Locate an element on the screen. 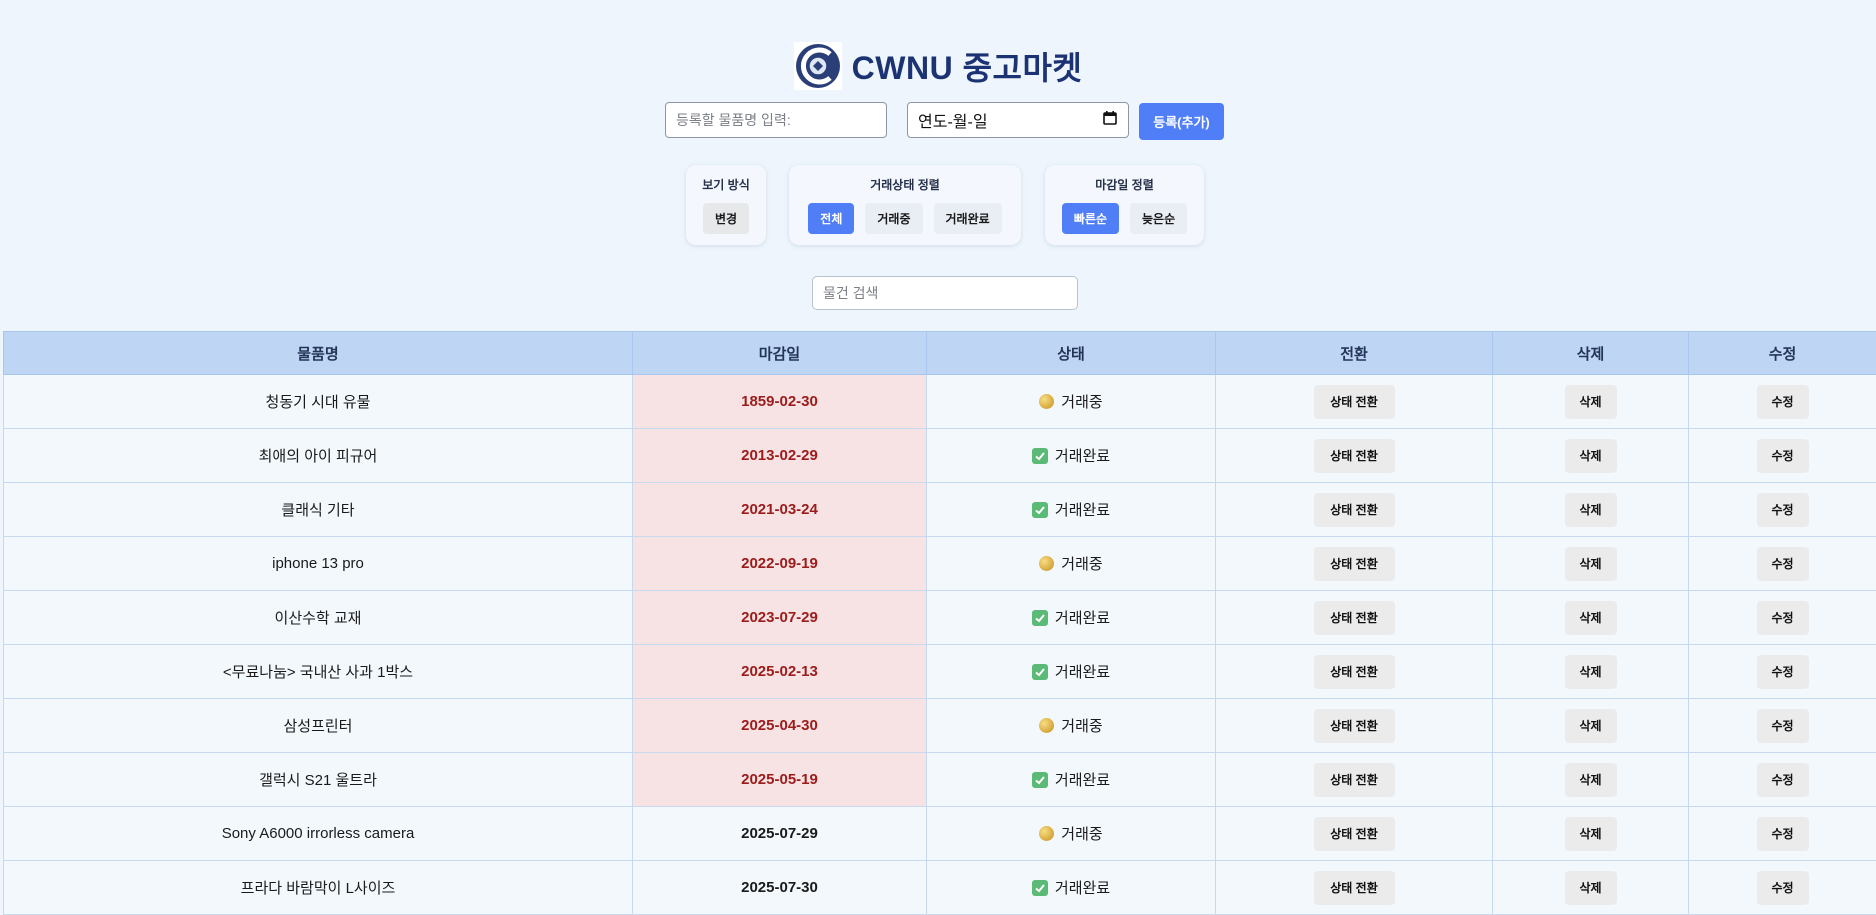 The width and height of the screenshot is (1876, 915). page-title: CWNU 중고마켓 is located at coordinates (967, 66).